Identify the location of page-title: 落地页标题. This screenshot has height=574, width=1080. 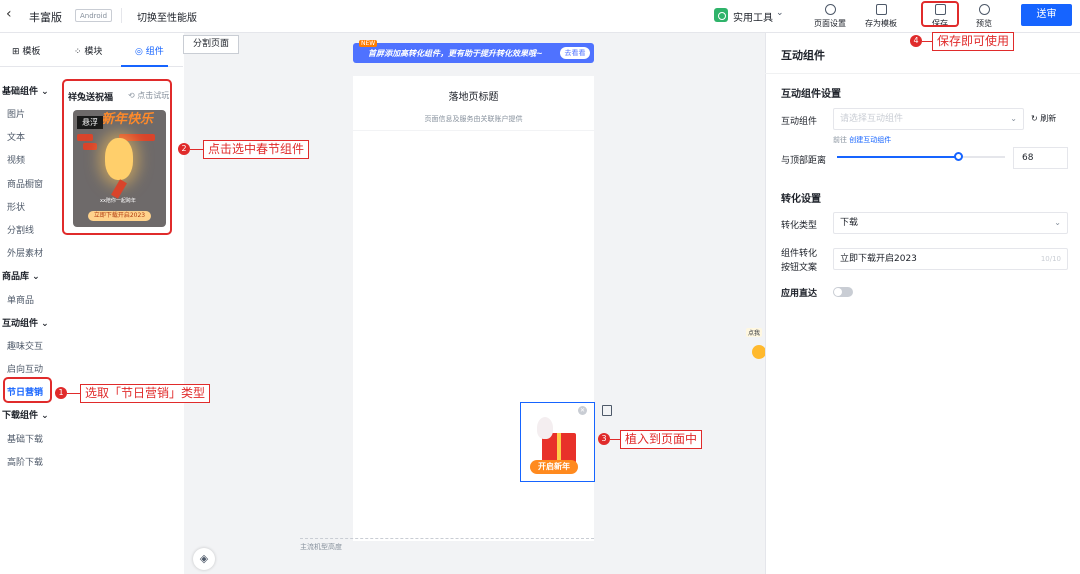
(473, 97).